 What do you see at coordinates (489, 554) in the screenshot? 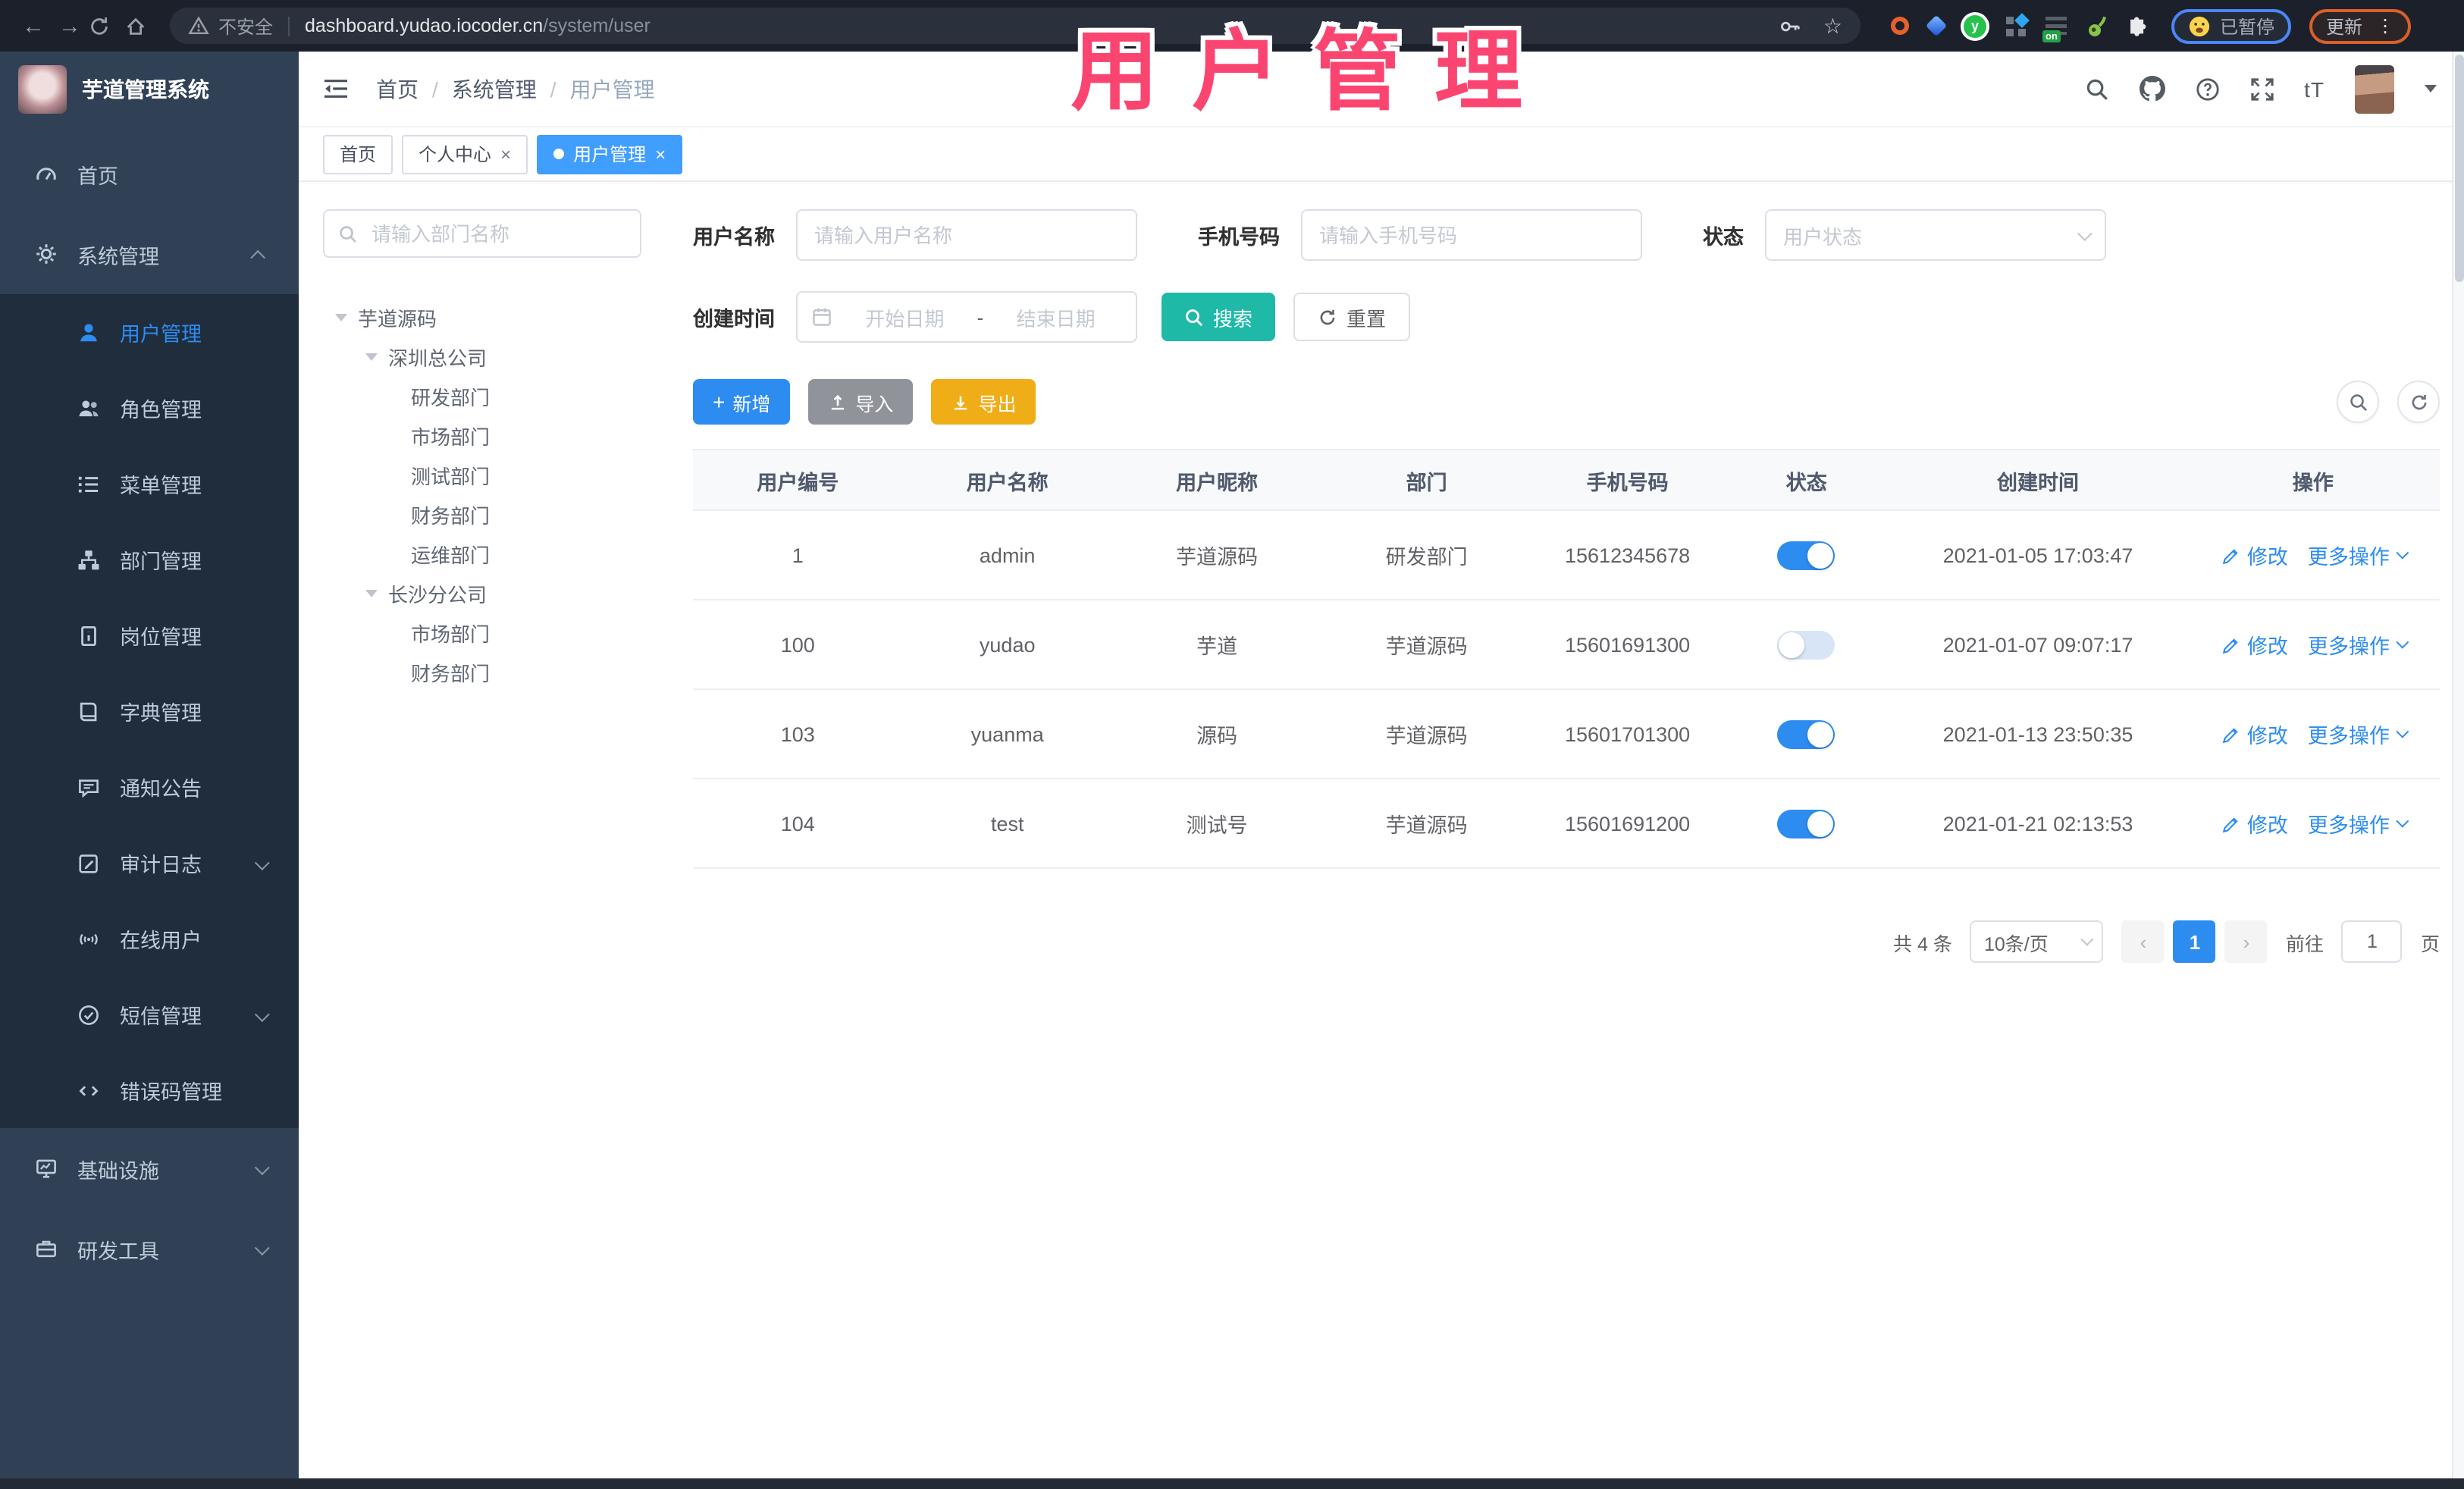
I see `tree-node: 运维部门` at bounding box center [489, 554].